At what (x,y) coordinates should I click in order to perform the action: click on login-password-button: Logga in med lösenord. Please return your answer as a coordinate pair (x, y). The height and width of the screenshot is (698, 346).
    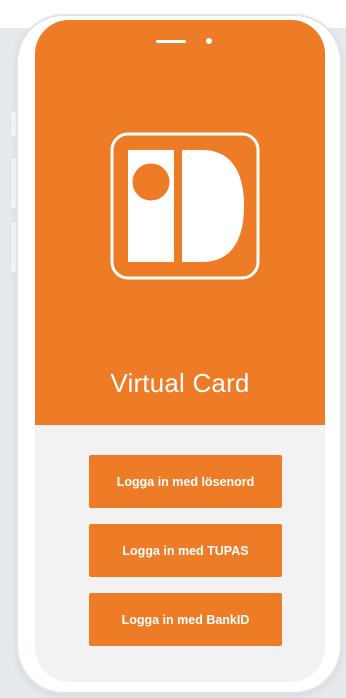
    Looking at the image, I should click on (185, 481).